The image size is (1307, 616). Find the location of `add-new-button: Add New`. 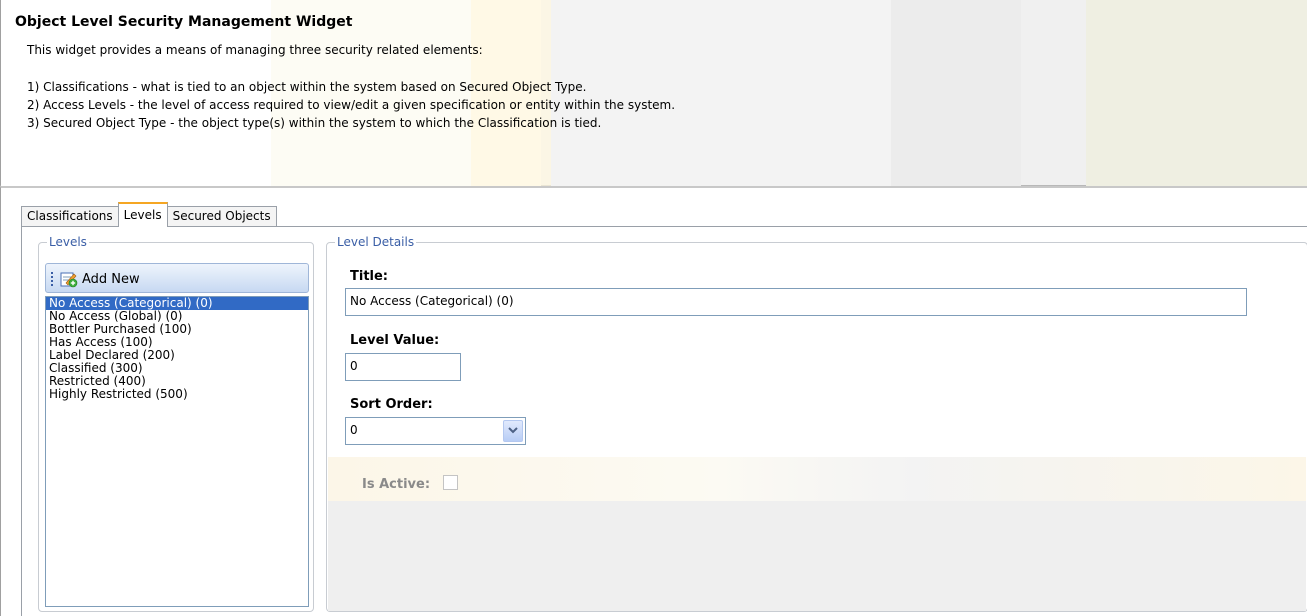

add-new-button: Add New is located at coordinates (100, 279).